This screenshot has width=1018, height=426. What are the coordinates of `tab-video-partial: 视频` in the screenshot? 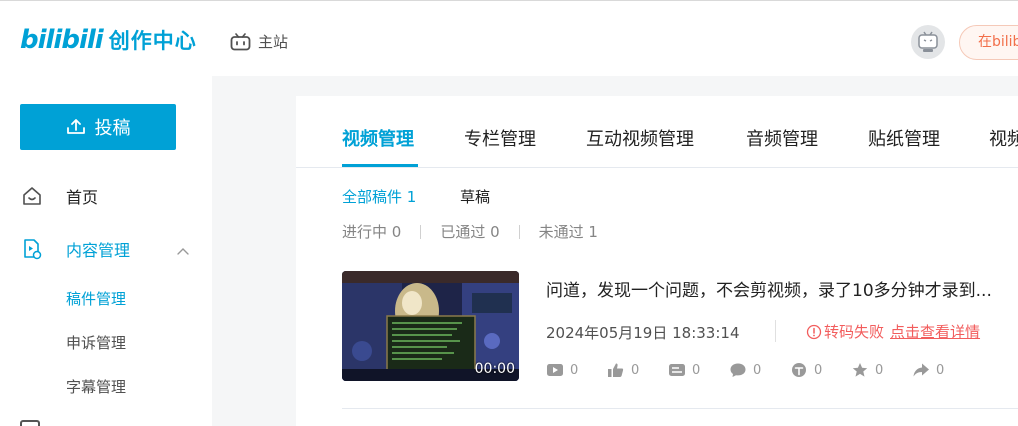 It's located at (1003, 138).